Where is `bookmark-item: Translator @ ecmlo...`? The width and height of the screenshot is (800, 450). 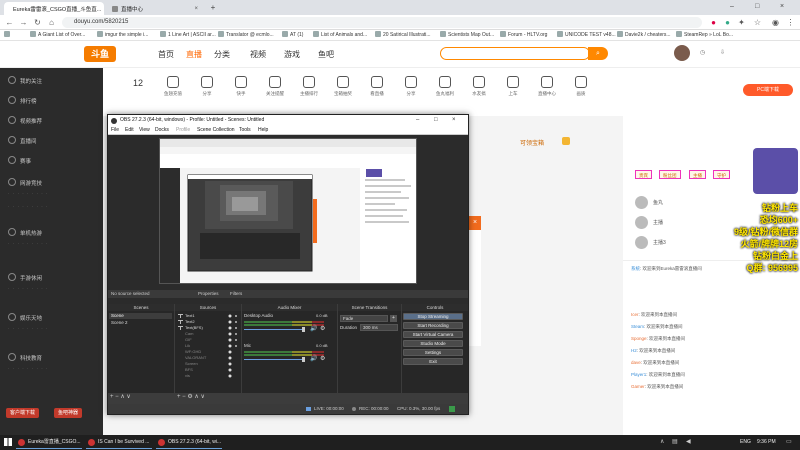 bookmark-item: Translator @ ecmlo... is located at coordinates (246, 35).